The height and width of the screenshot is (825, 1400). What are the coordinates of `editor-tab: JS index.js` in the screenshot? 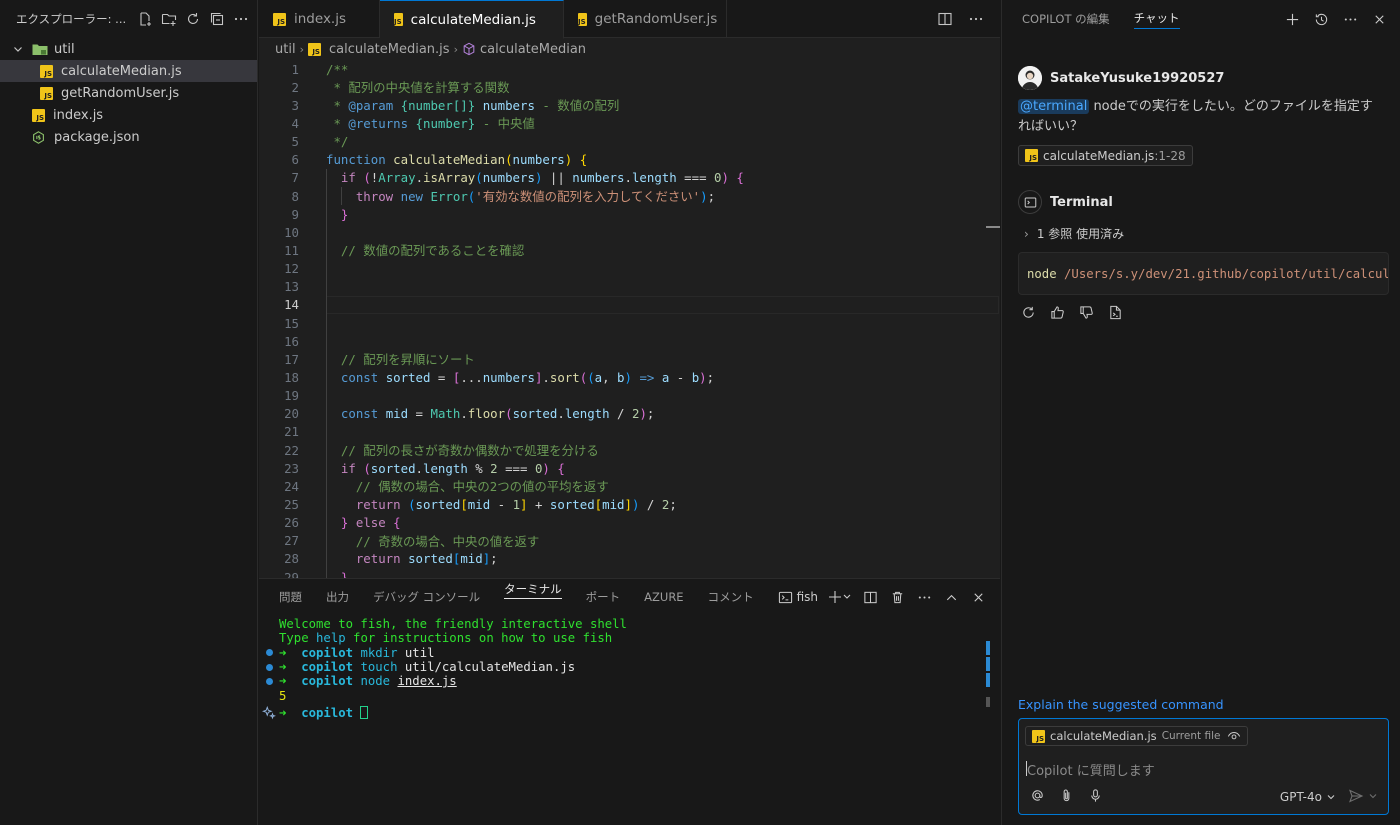 It's located at (319, 19).